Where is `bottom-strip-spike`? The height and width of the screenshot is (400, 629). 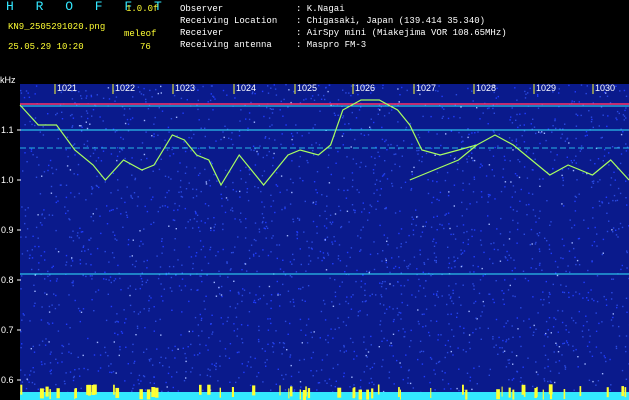
bottom-strip-spike is located at coordinates (50, 394).